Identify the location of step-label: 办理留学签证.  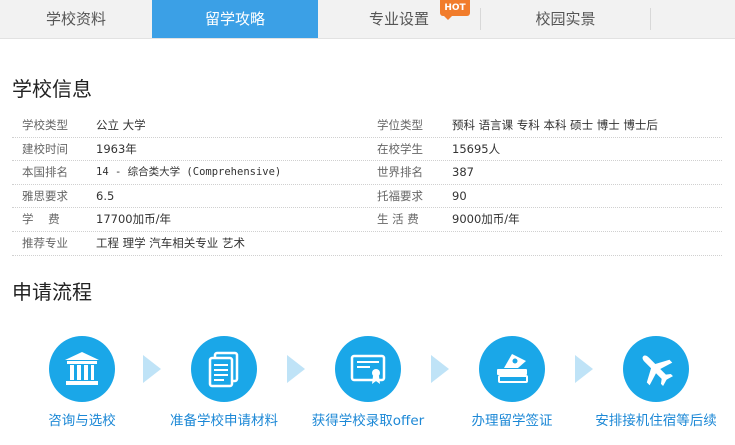
(512, 421).